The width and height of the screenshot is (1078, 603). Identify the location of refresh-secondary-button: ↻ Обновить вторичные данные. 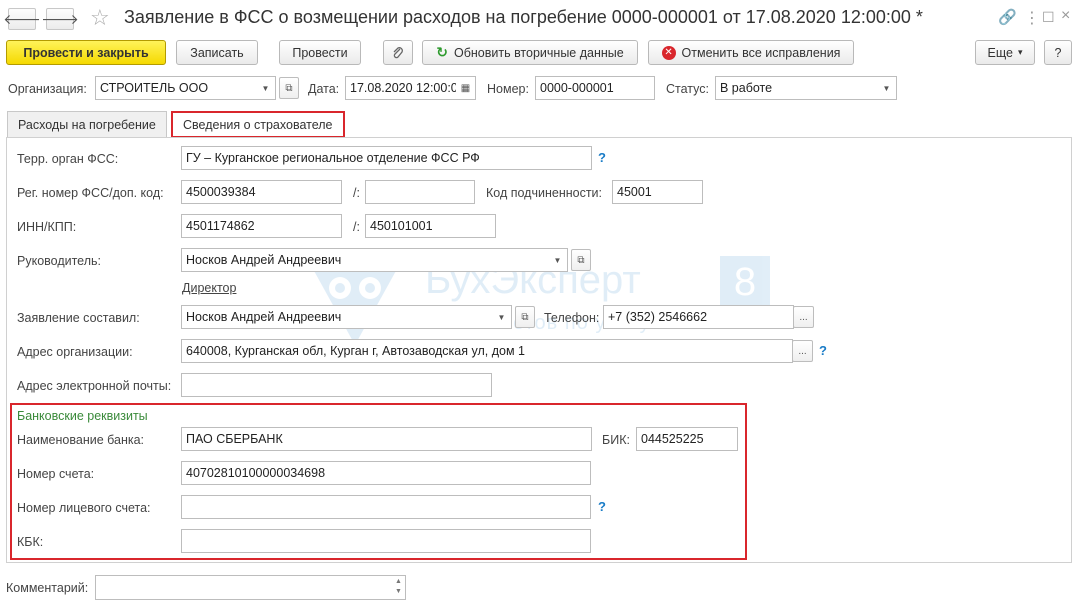
(530, 52).